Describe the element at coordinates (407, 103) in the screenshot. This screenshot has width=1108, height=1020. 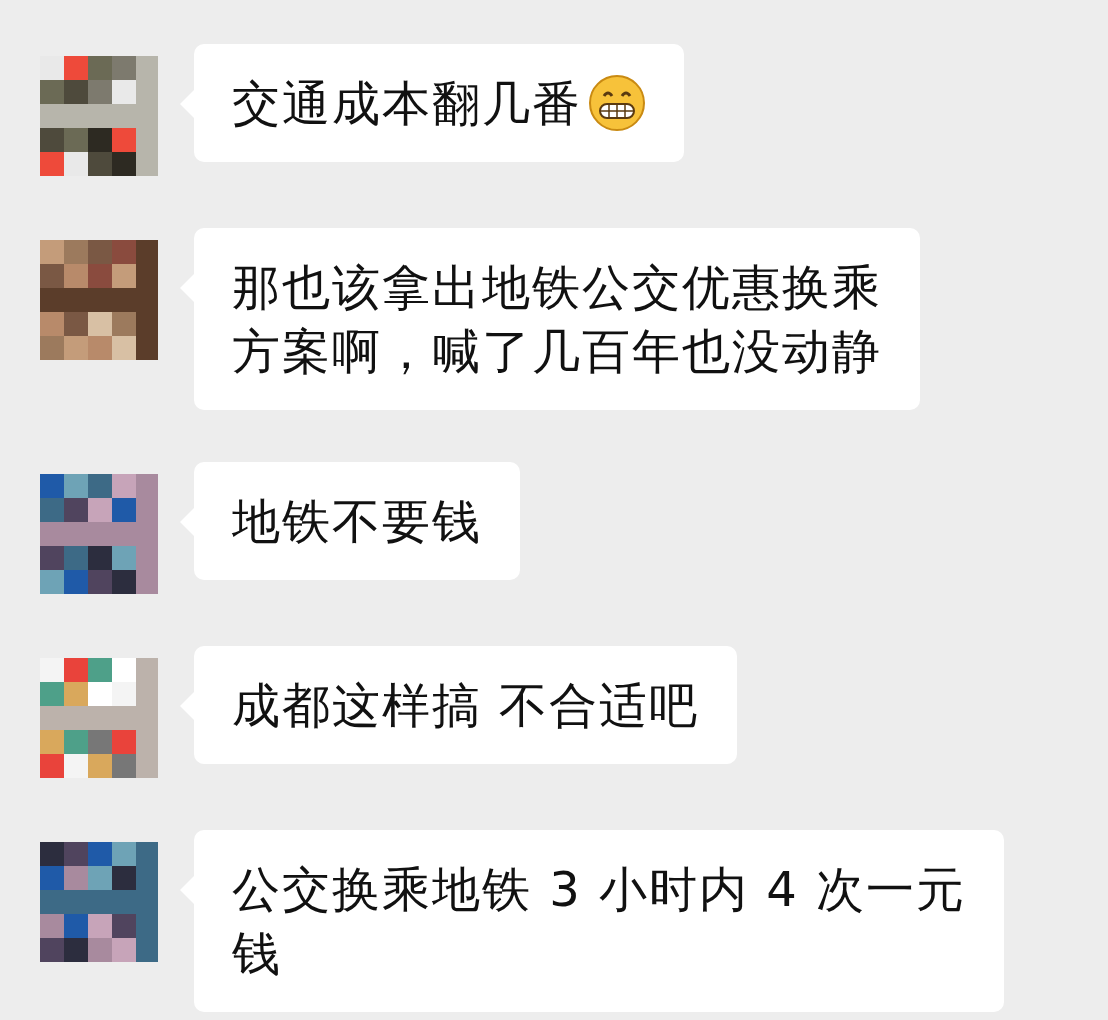
I see `message-text: 交通成本翻几番` at that location.